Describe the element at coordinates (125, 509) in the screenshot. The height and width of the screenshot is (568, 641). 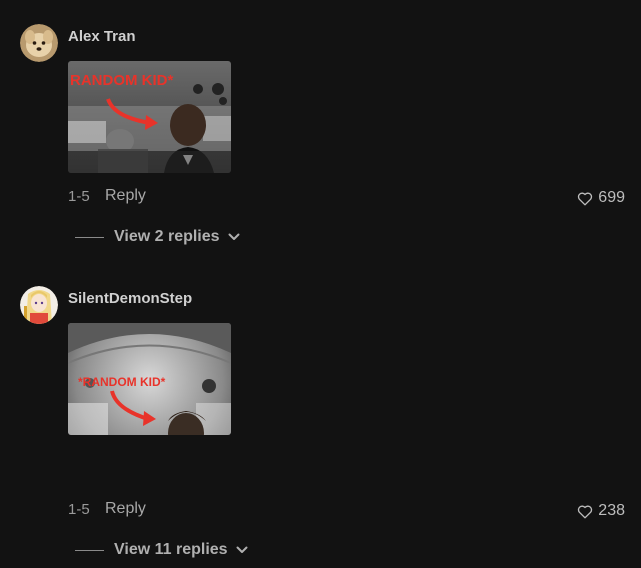
I see `reply-button: Reply` at that location.